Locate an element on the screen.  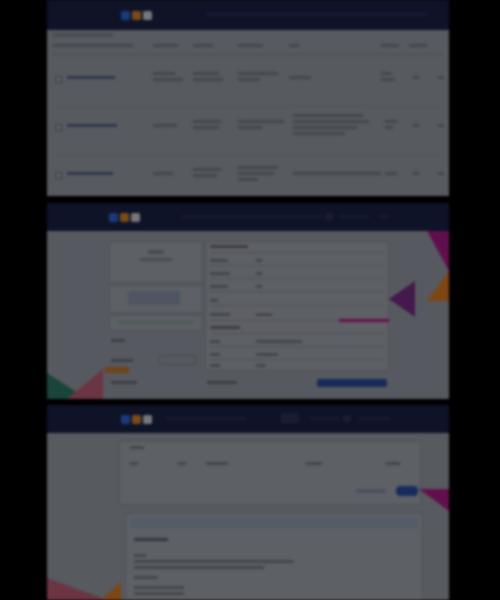
summary-title is located at coordinates (137, 447).